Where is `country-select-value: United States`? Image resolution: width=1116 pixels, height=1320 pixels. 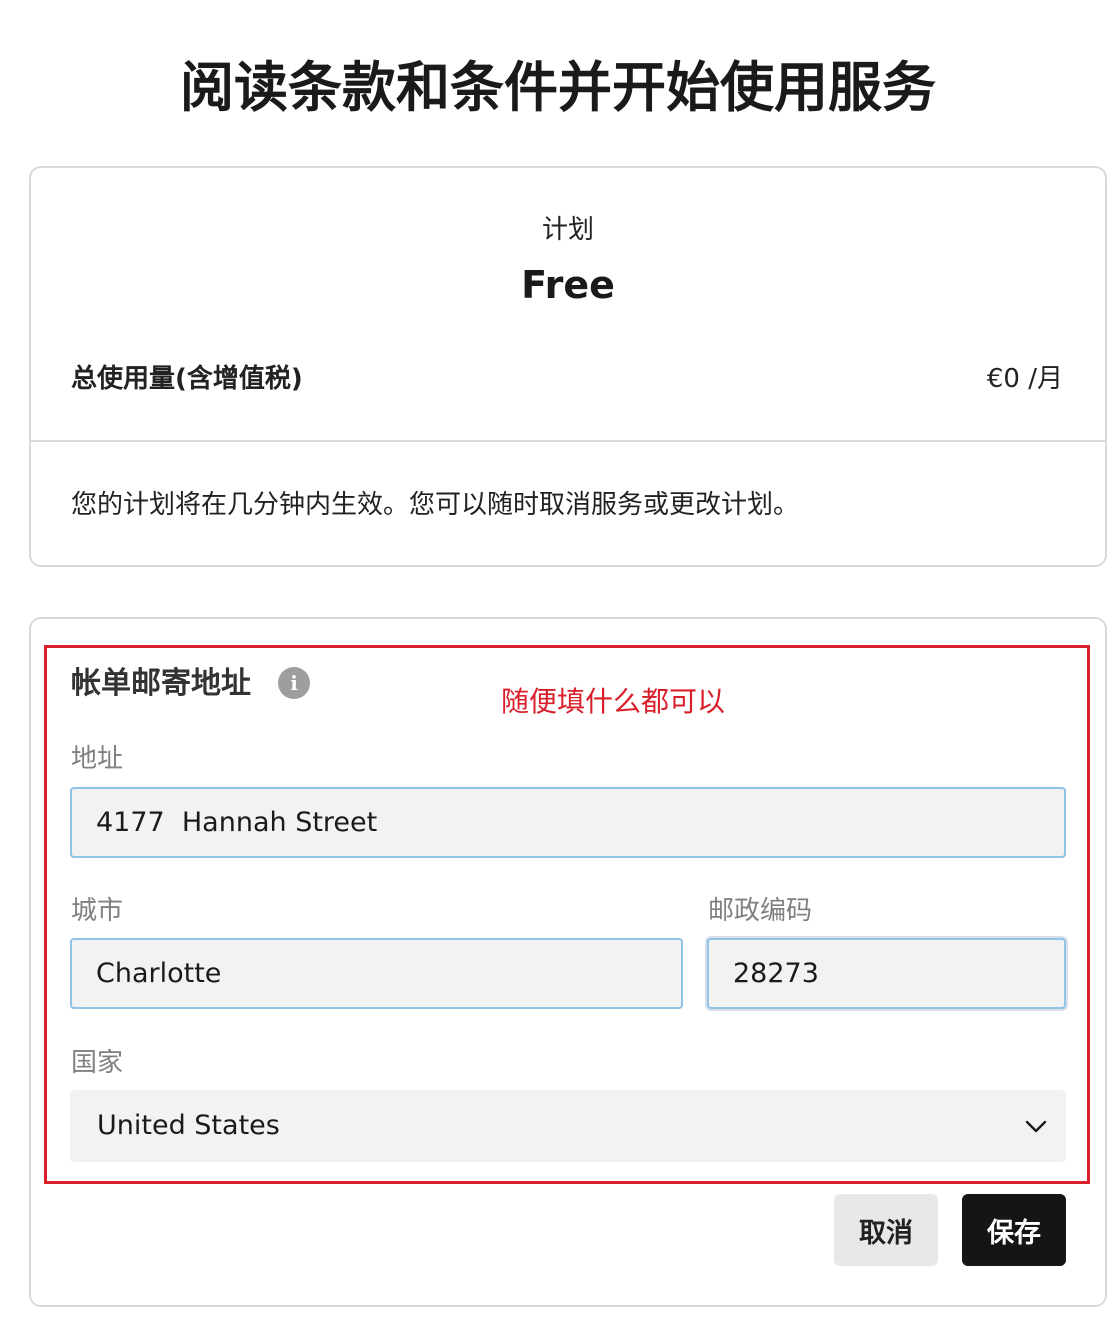 country-select-value: United States is located at coordinates (188, 1125).